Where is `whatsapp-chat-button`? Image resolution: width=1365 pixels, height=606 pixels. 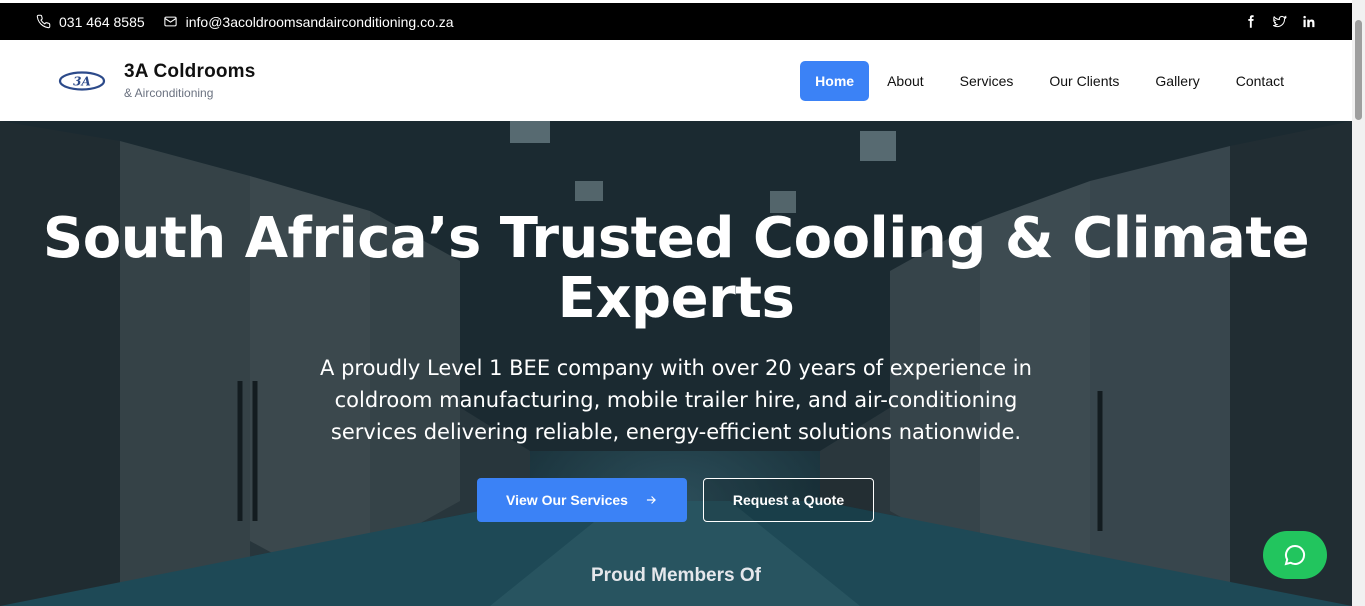 whatsapp-chat-button is located at coordinates (1295, 555).